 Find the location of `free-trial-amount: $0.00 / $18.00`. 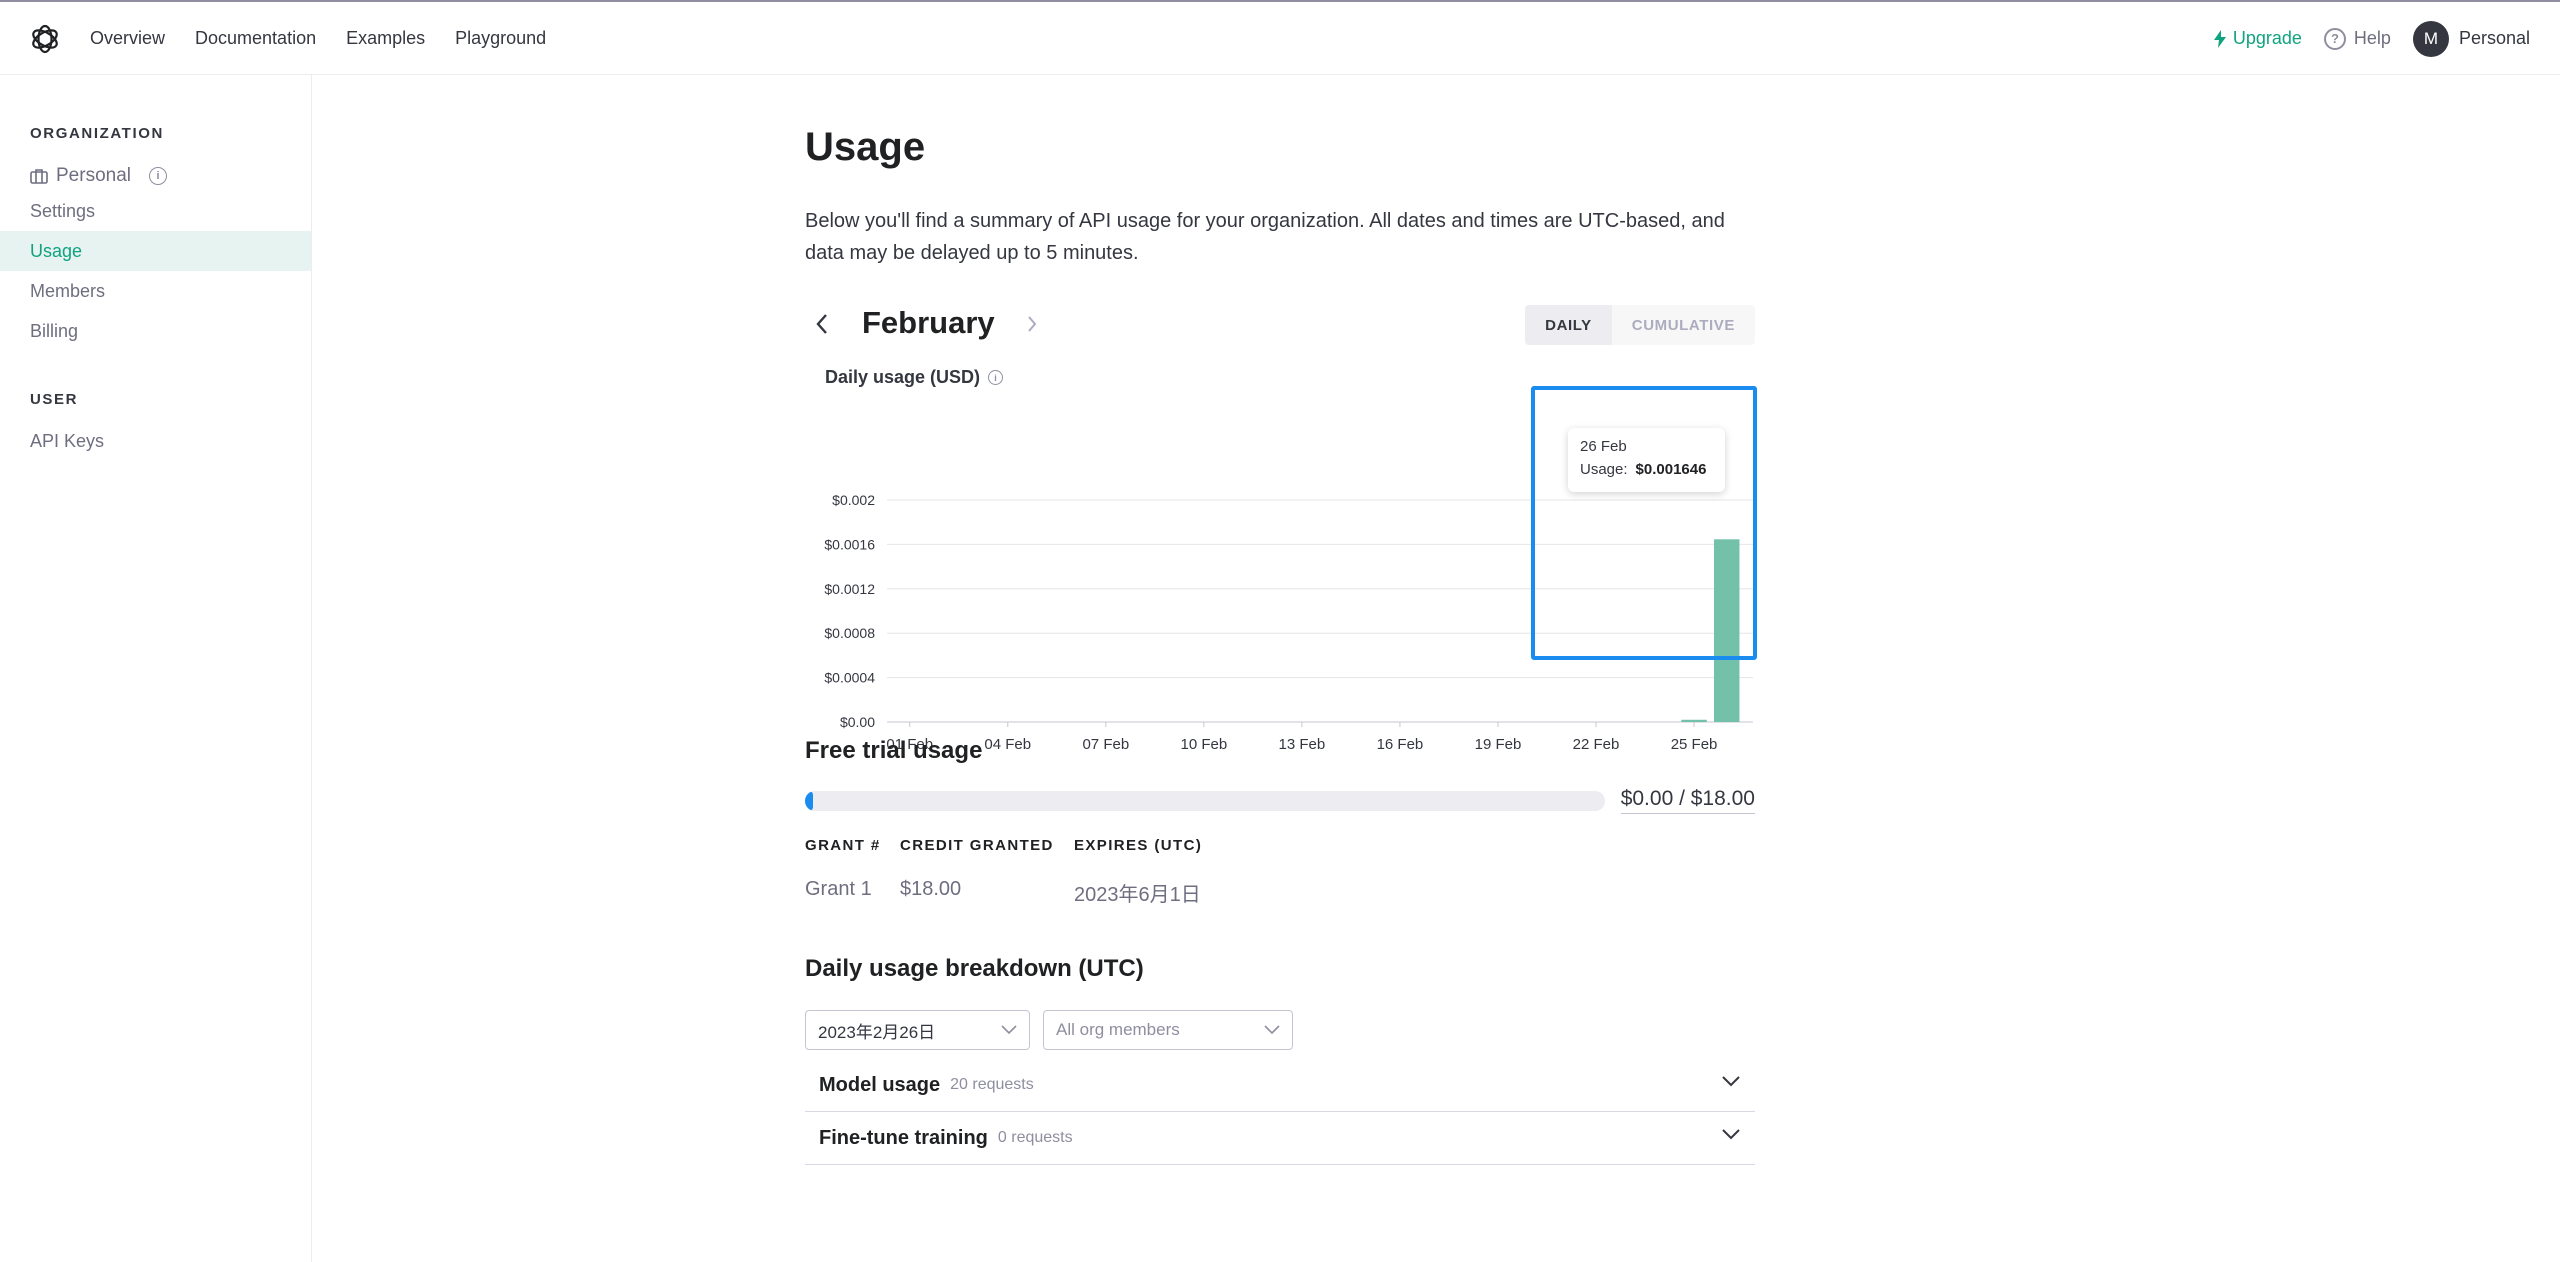

free-trial-amount: $0.00 / $18.00 is located at coordinates (1687, 800).